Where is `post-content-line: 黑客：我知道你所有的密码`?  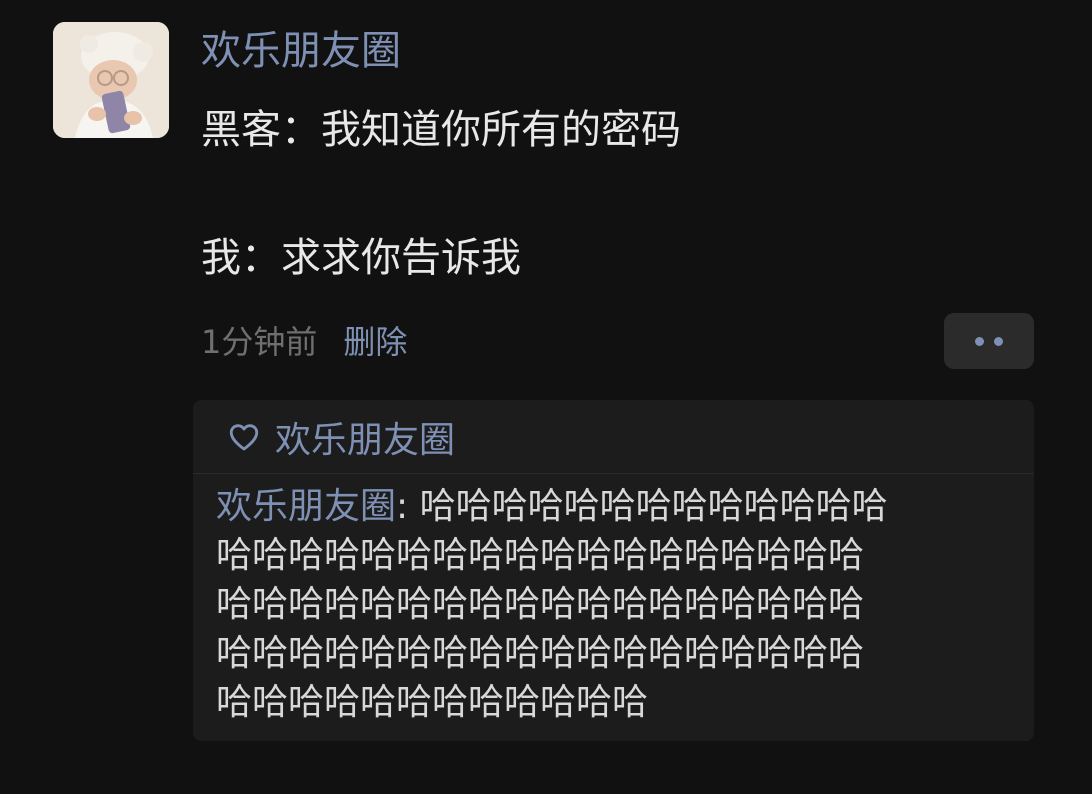 post-content-line: 黑客：我知道你所有的密码 is located at coordinates (441, 130).